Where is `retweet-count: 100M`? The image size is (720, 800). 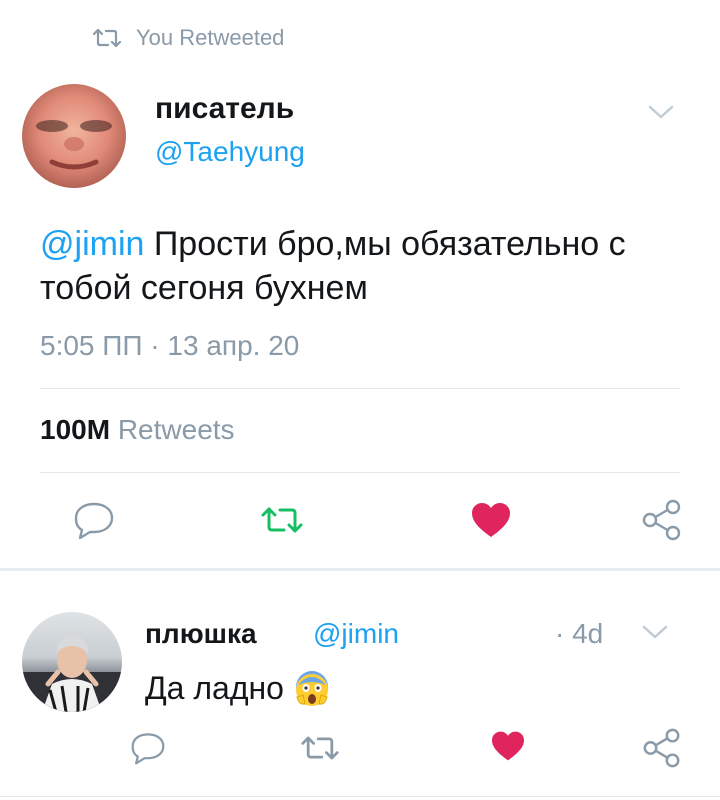 retweet-count: 100M is located at coordinates (75, 429).